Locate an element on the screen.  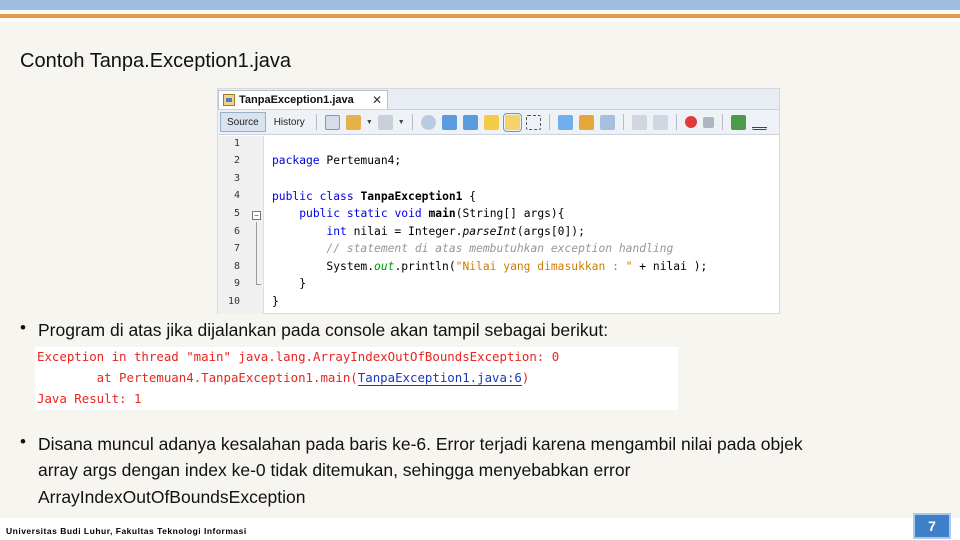
code-line-6: int nilai = Integer.parseInt(args[0]); is located at coordinates (428, 231).